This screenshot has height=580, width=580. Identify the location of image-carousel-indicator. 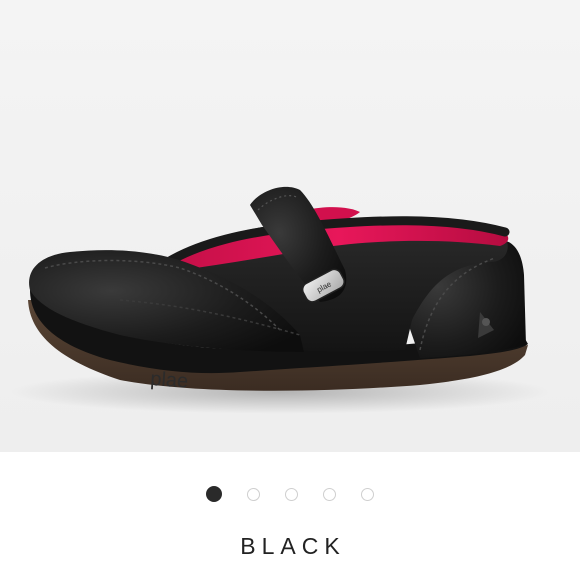
(290, 494).